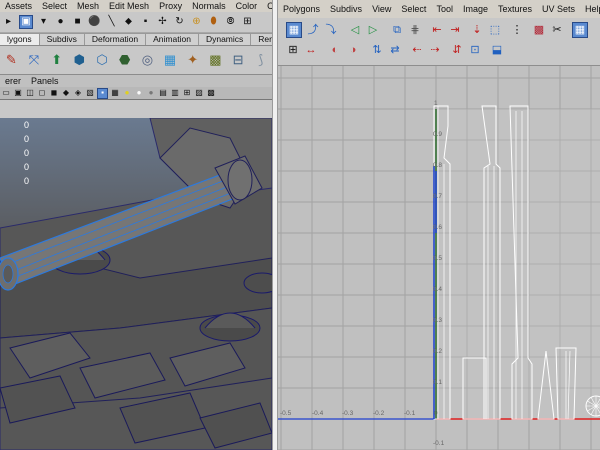  I want to click on flip-icon: ◁, so click(355, 30).